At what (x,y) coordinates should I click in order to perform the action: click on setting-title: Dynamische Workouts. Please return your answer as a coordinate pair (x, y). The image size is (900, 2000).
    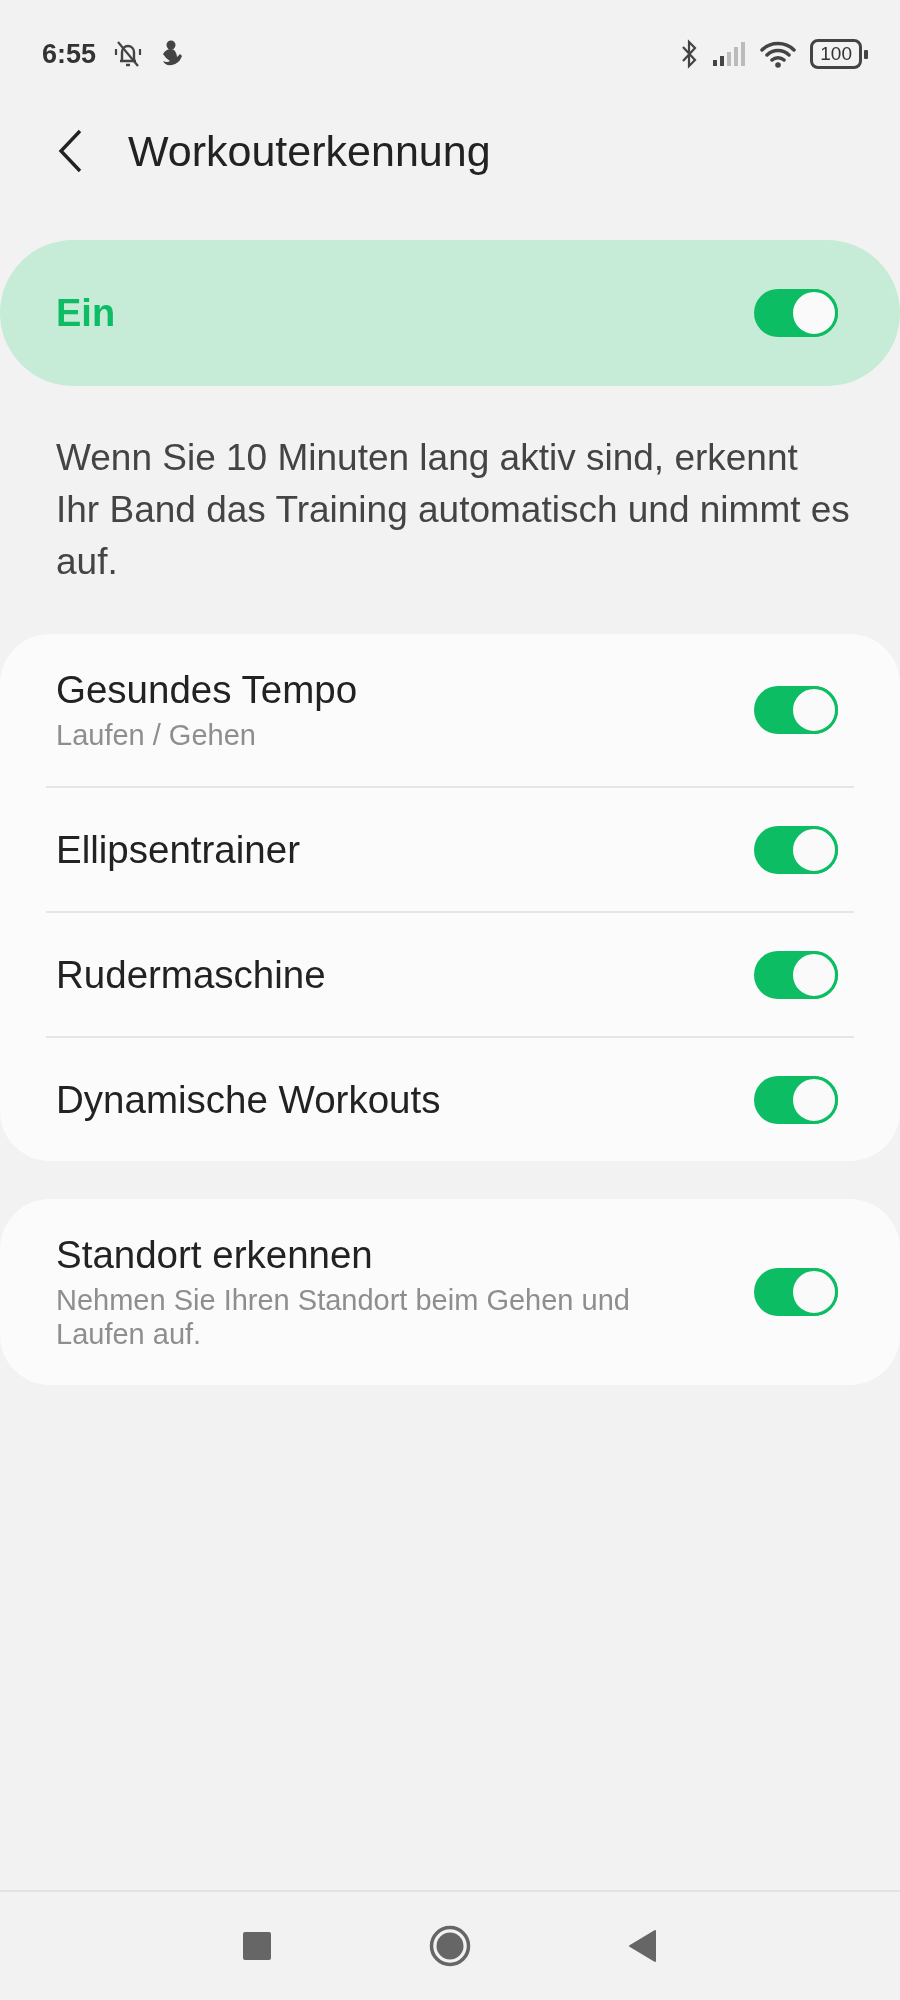
    Looking at the image, I should click on (249, 1099).